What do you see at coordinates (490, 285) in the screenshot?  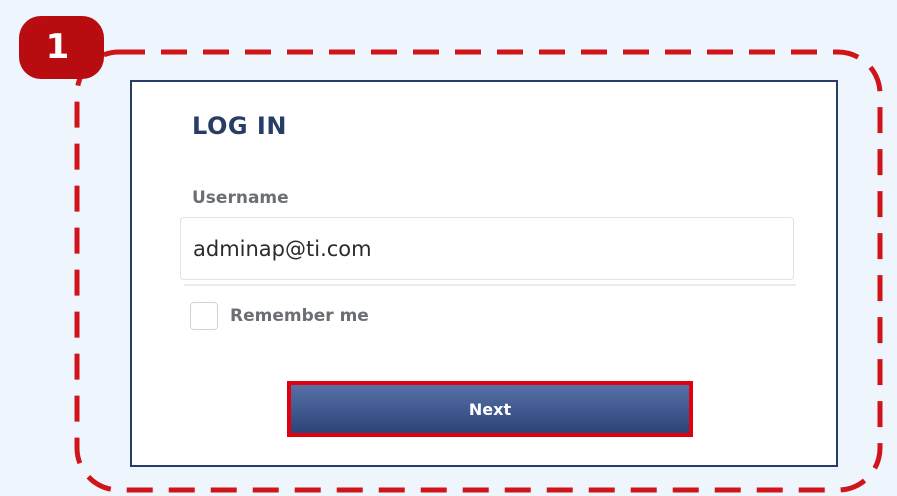 I see `input-underline` at bounding box center [490, 285].